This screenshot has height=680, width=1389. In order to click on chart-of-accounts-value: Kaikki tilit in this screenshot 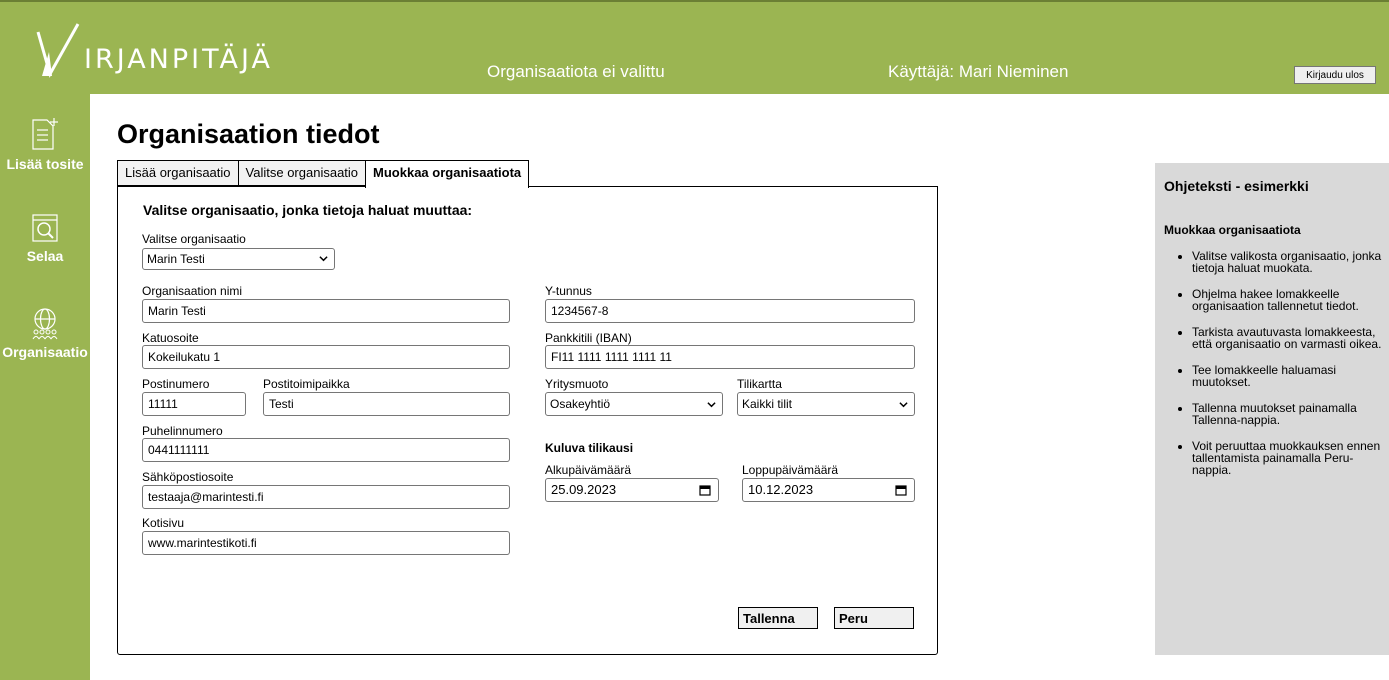, I will do `click(767, 404)`.